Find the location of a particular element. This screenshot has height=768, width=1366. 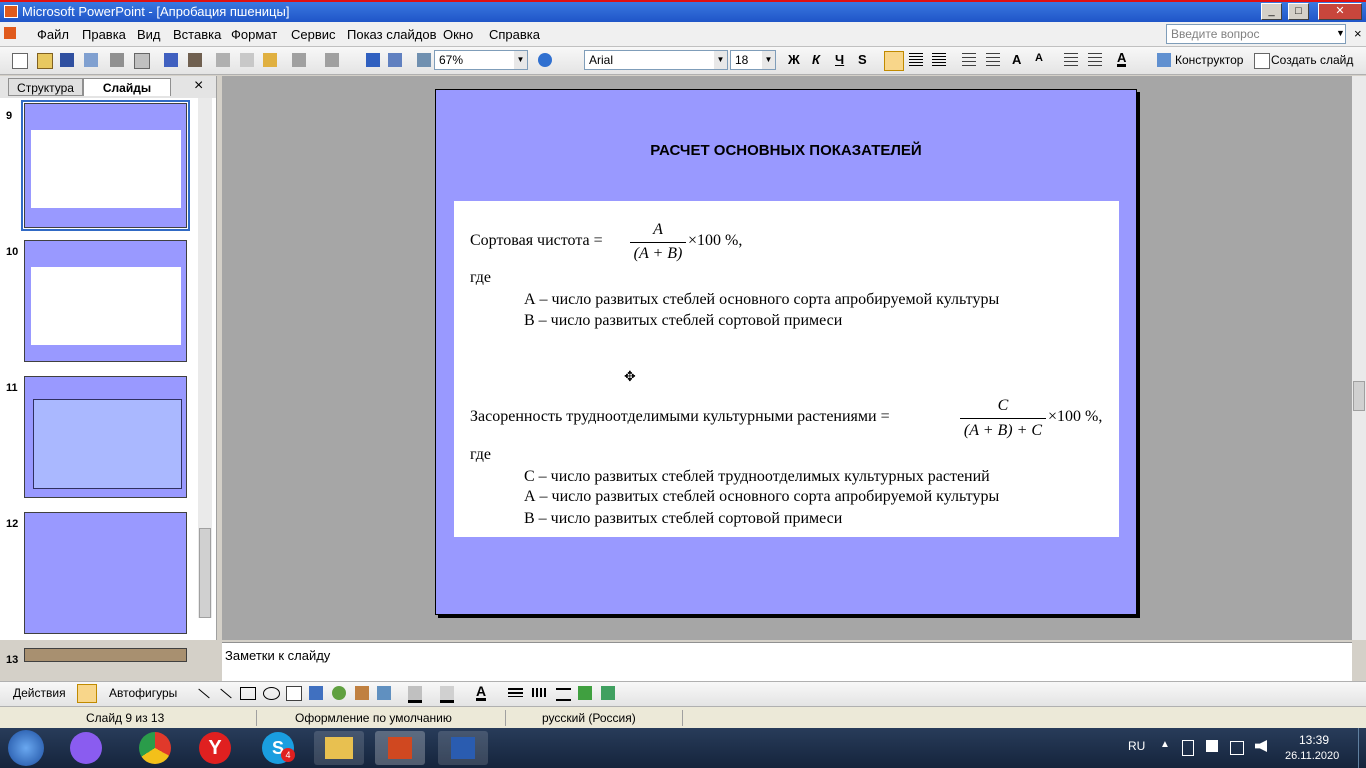

permission-icon is located at coordinates (91, 60).